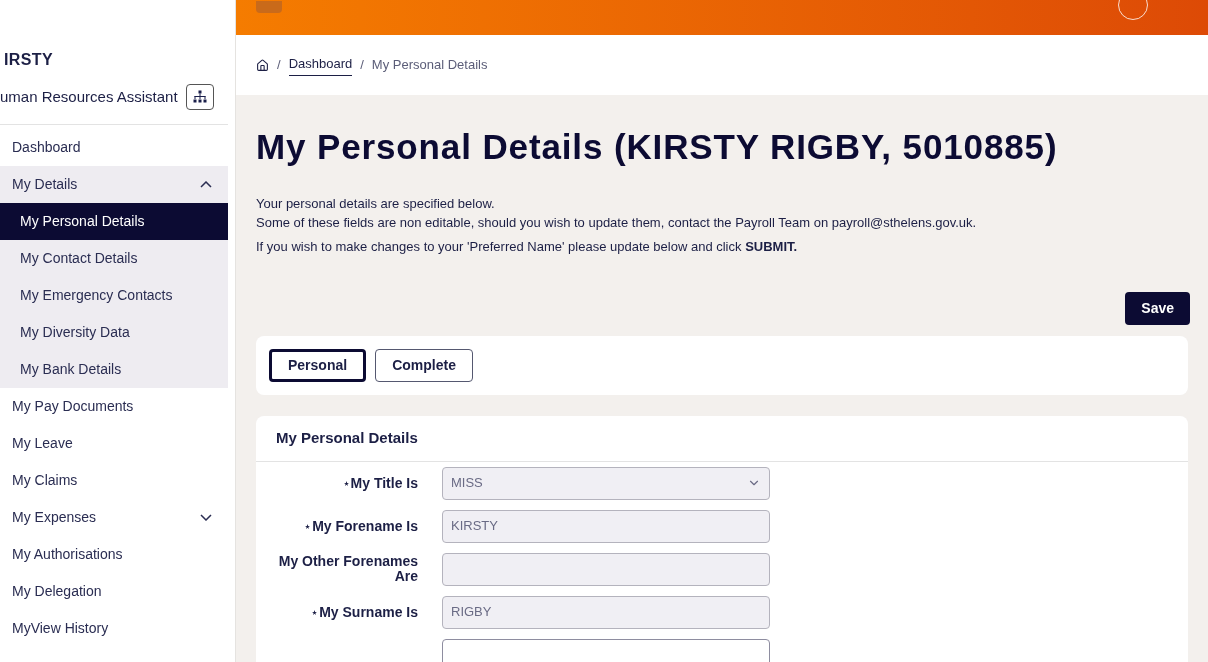 This screenshot has height=662, width=1208. Describe the element at coordinates (262, 65) in the screenshot. I see `home-icon` at that location.